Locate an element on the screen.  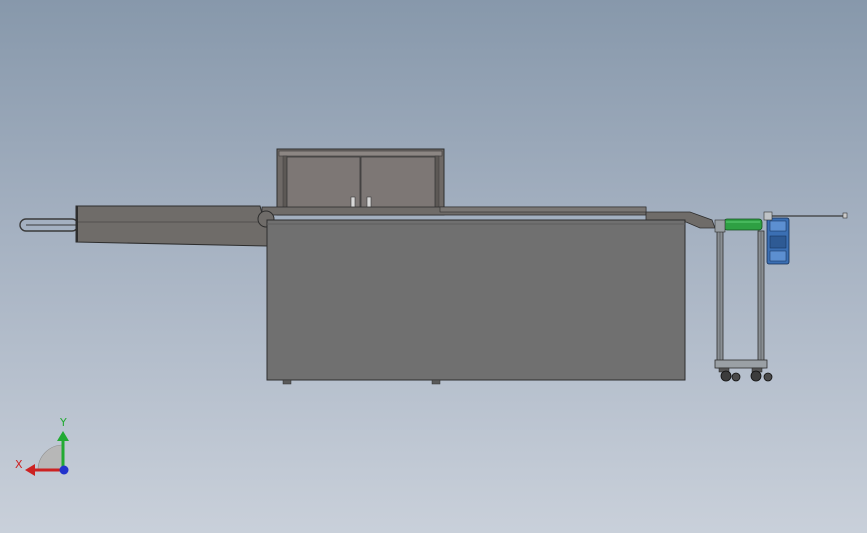
top-cabinet is located at coordinates (360, 182).